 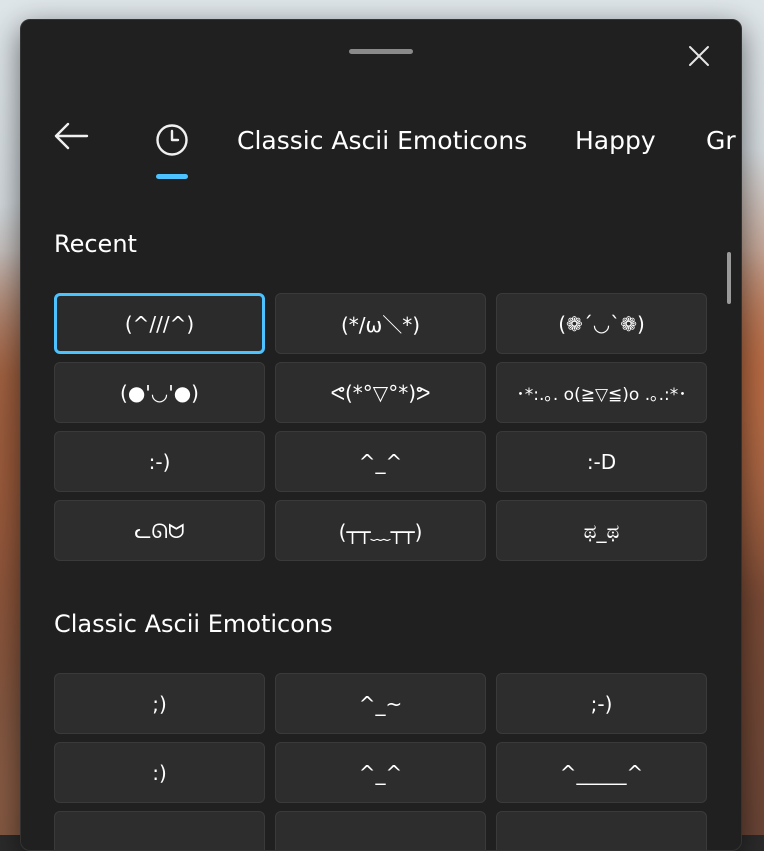 What do you see at coordinates (159, 703) in the screenshot?
I see `kaomoji-item: ;)` at bounding box center [159, 703].